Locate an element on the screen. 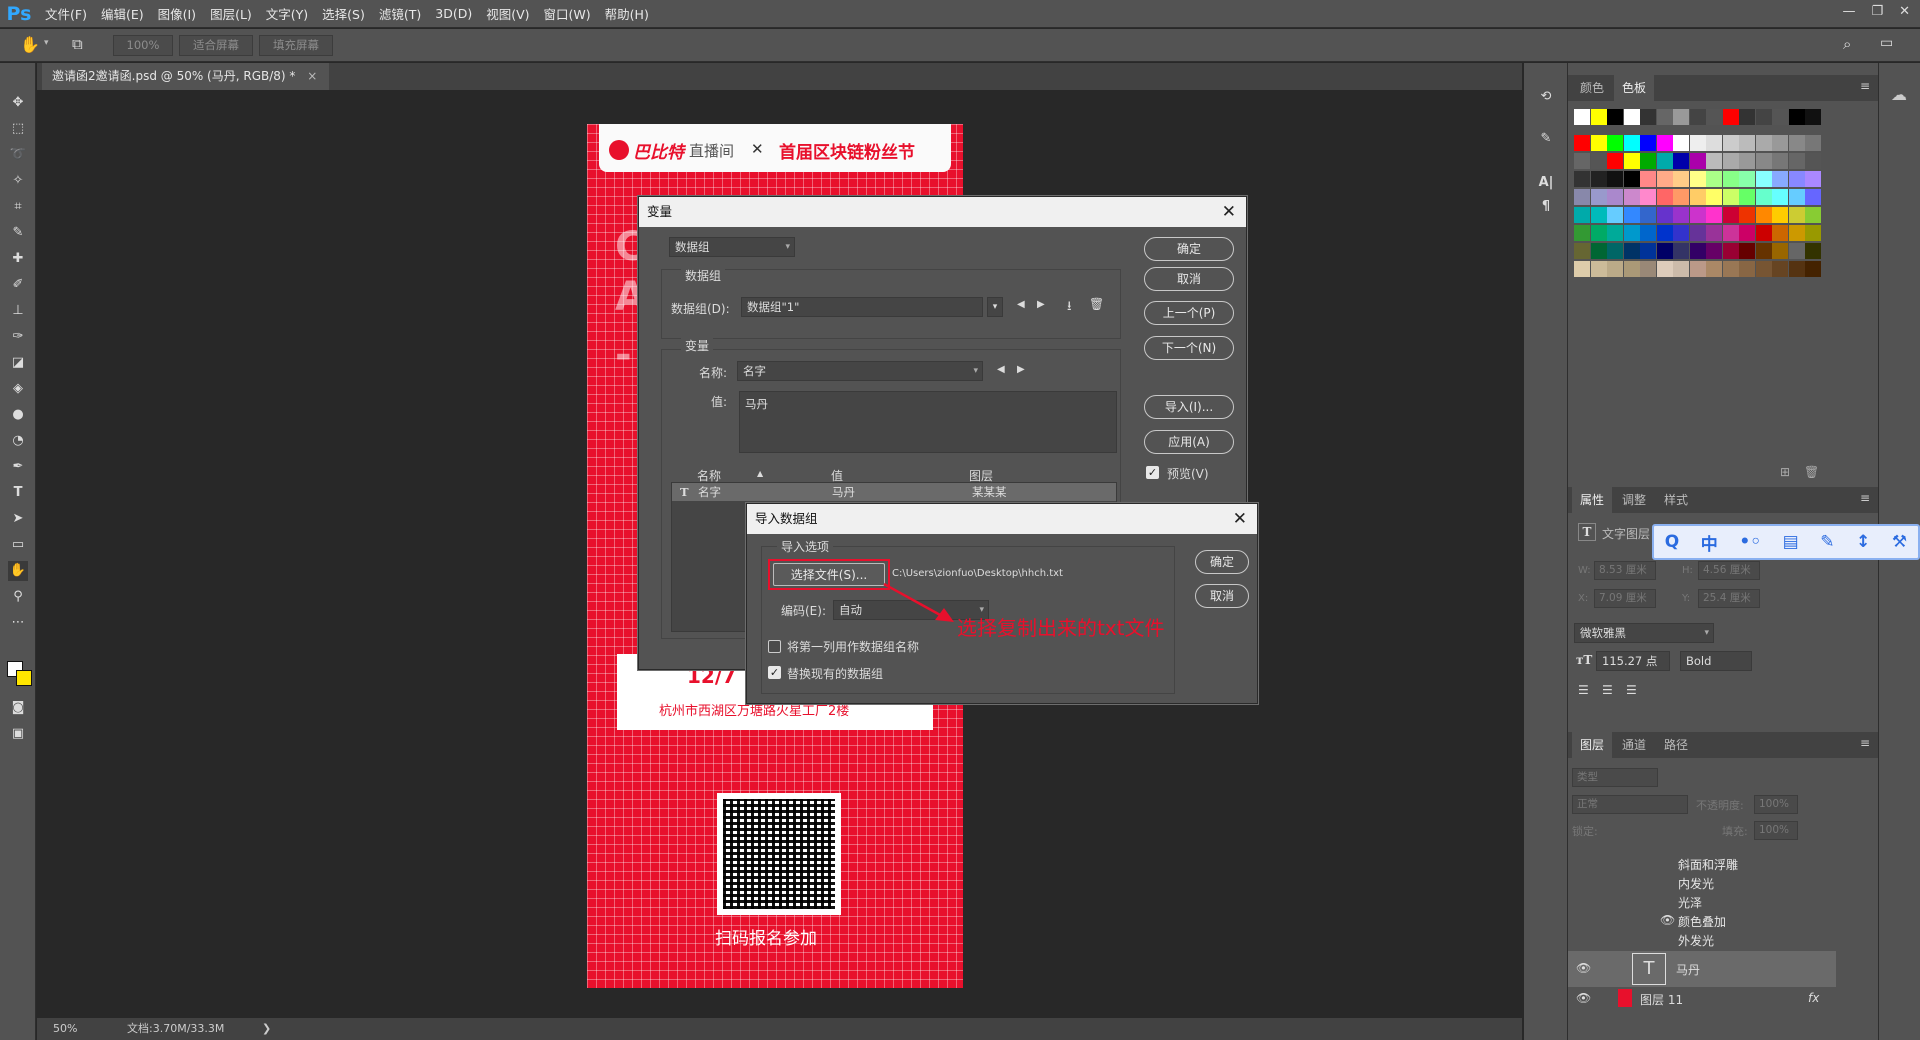 The image size is (1920, 1040). more-tools-icon: ⋯ is located at coordinates (18, 623).